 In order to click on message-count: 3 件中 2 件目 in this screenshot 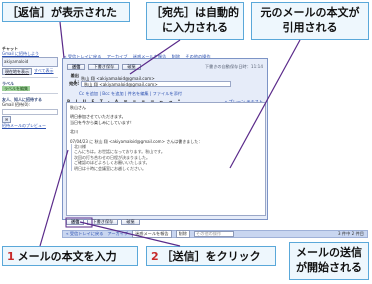, I will do `click(350, 233)`.